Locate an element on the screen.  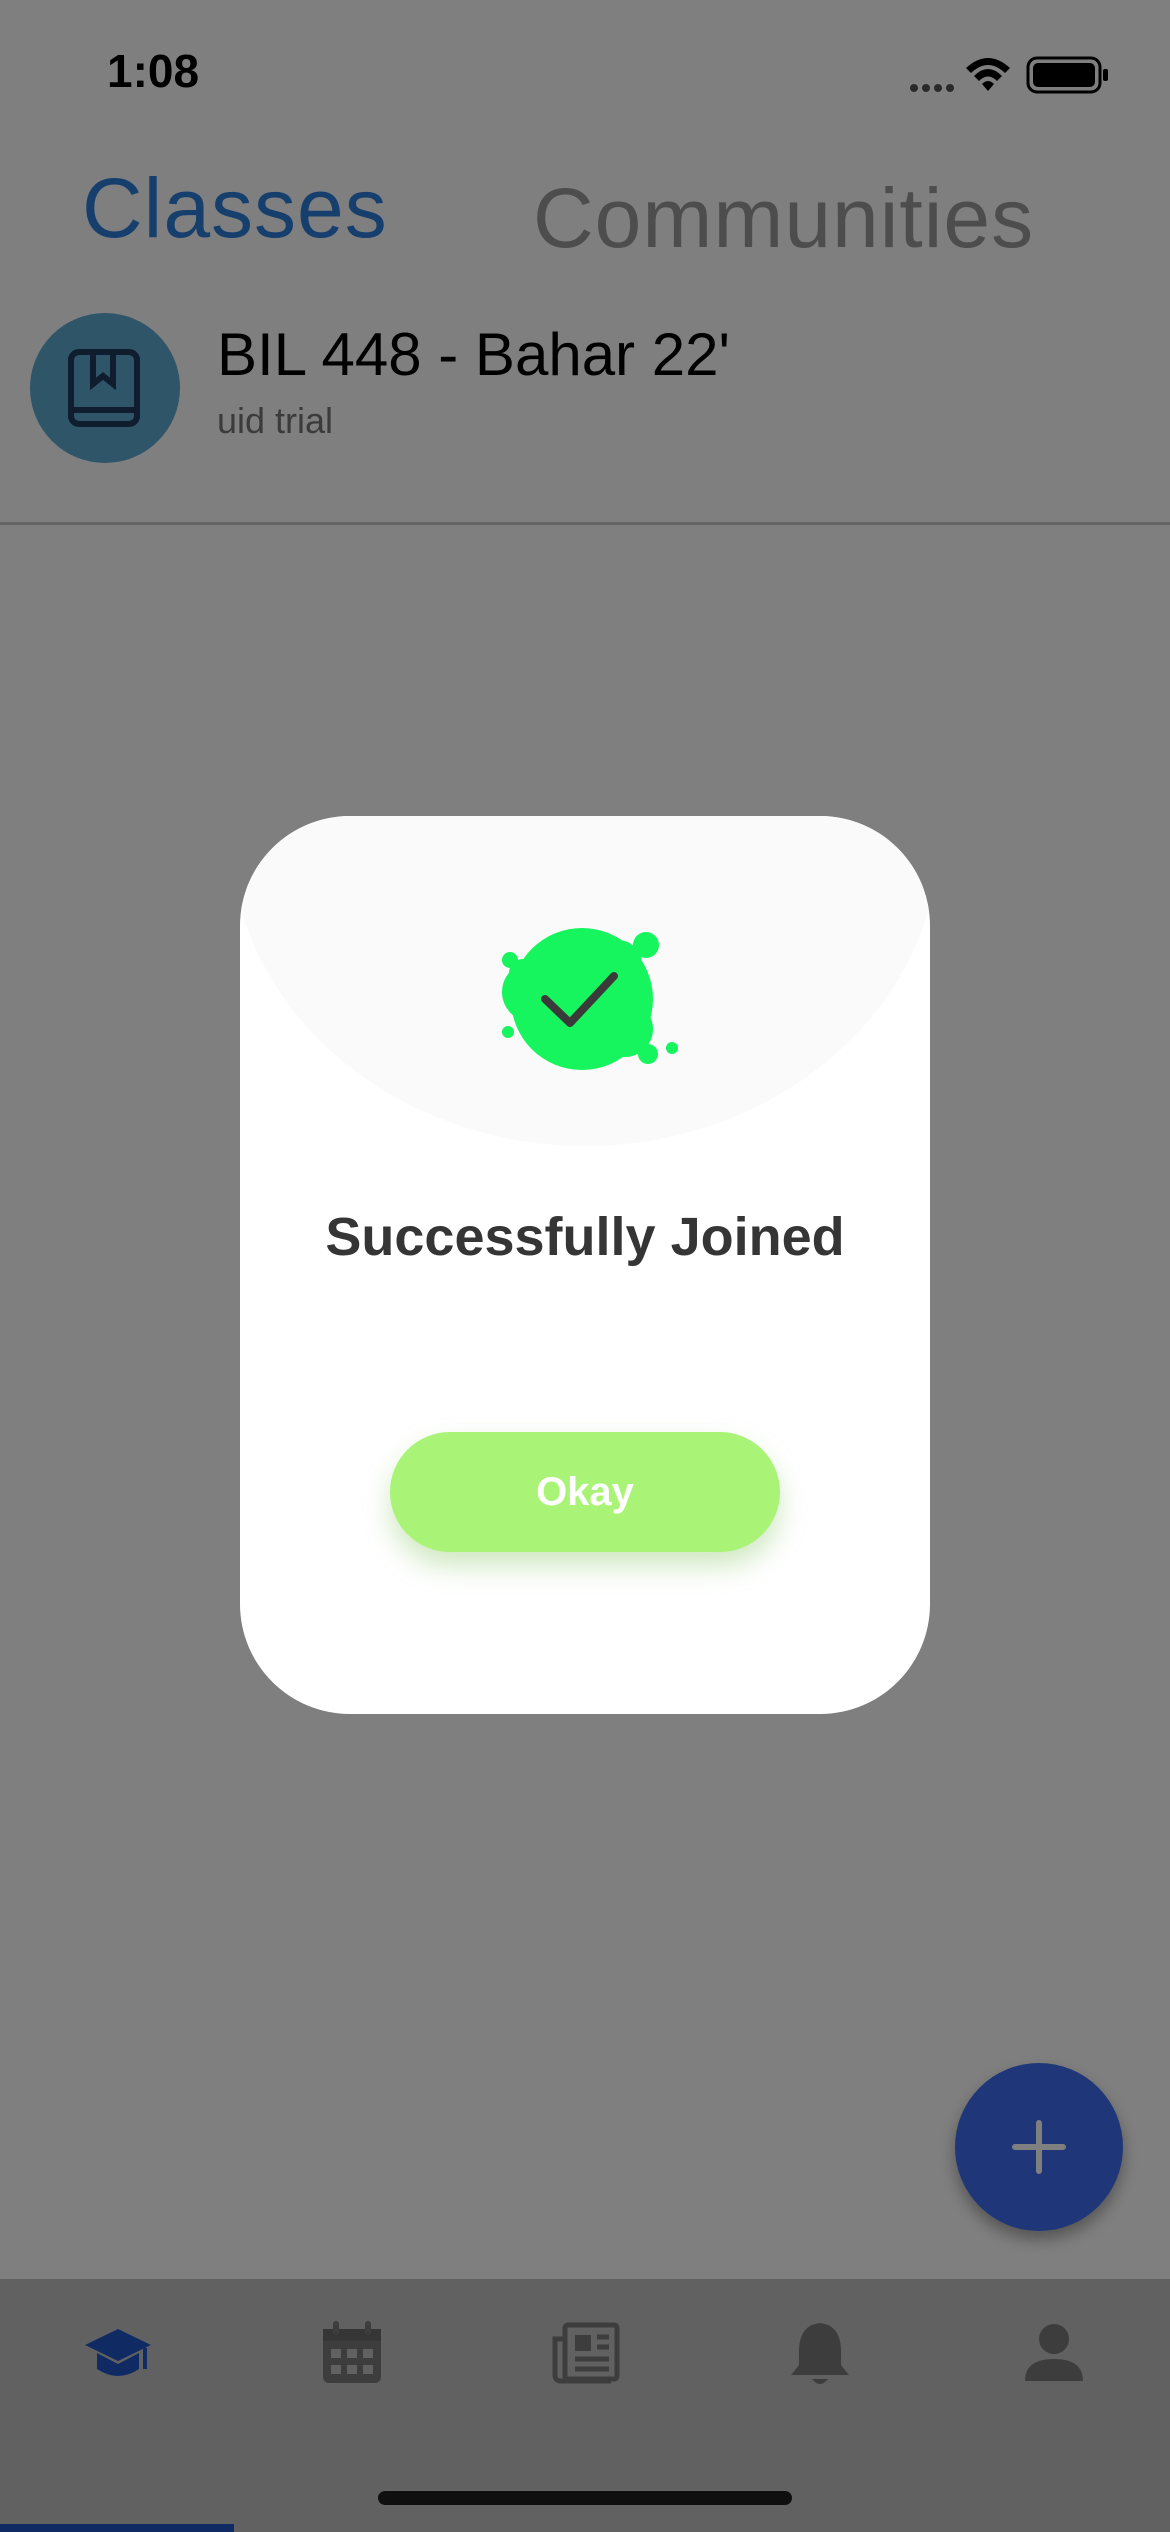
success-check-icon is located at coordinates (590, 999).